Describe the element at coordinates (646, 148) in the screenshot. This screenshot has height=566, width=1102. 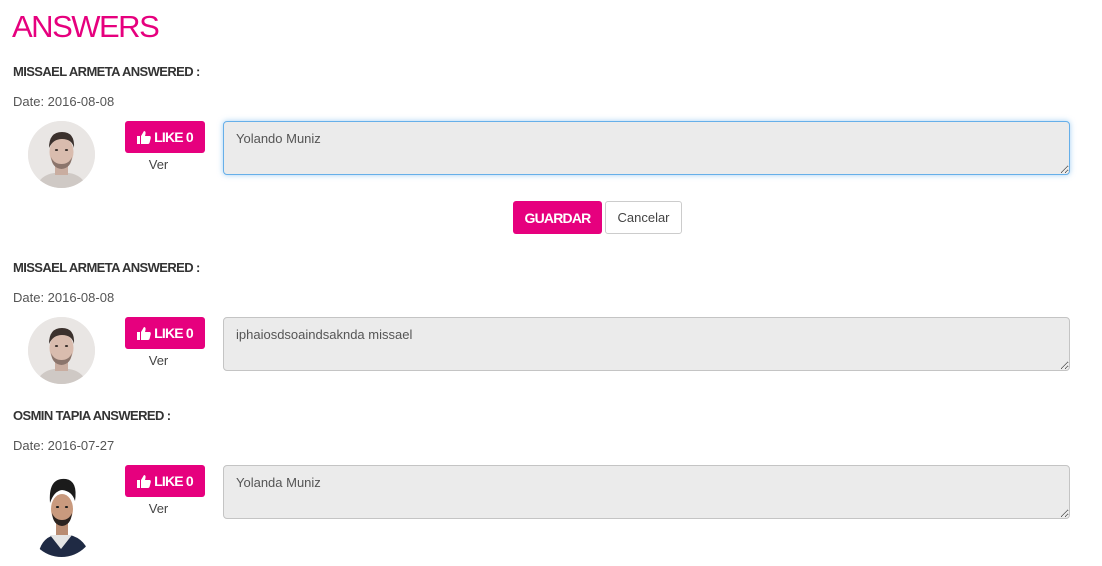
I see `answer-edit-field: Yolando Muniz` at that location.